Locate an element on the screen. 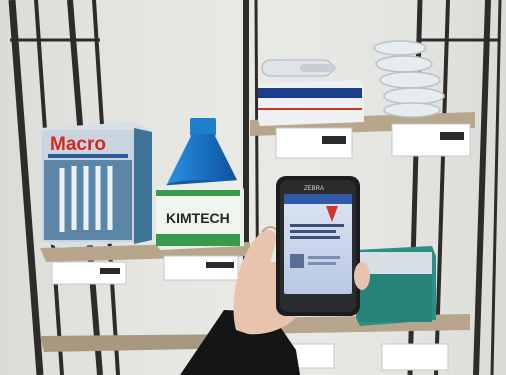 The height and width of the screenshot is (375, 506). teal-tip-box is located at coordinates (396, 286).